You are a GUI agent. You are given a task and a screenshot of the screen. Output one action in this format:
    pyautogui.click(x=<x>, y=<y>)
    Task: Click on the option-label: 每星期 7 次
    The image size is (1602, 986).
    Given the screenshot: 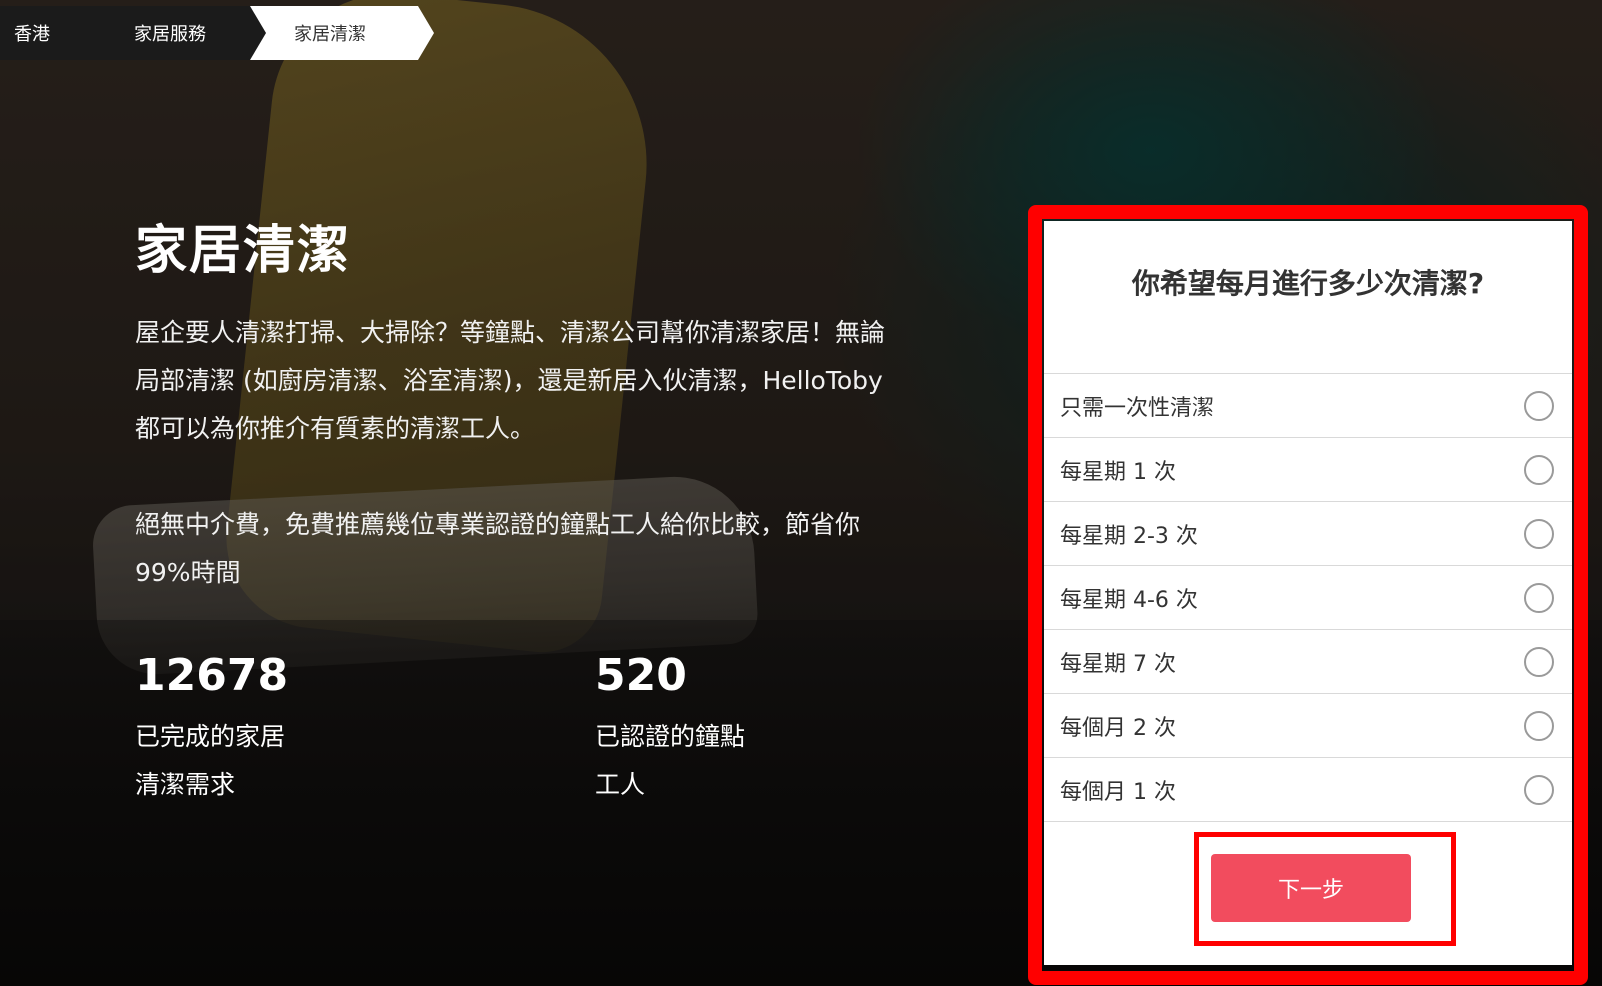 What is the action you would take?
    pyautogui.click(x=1118, y=664)
    